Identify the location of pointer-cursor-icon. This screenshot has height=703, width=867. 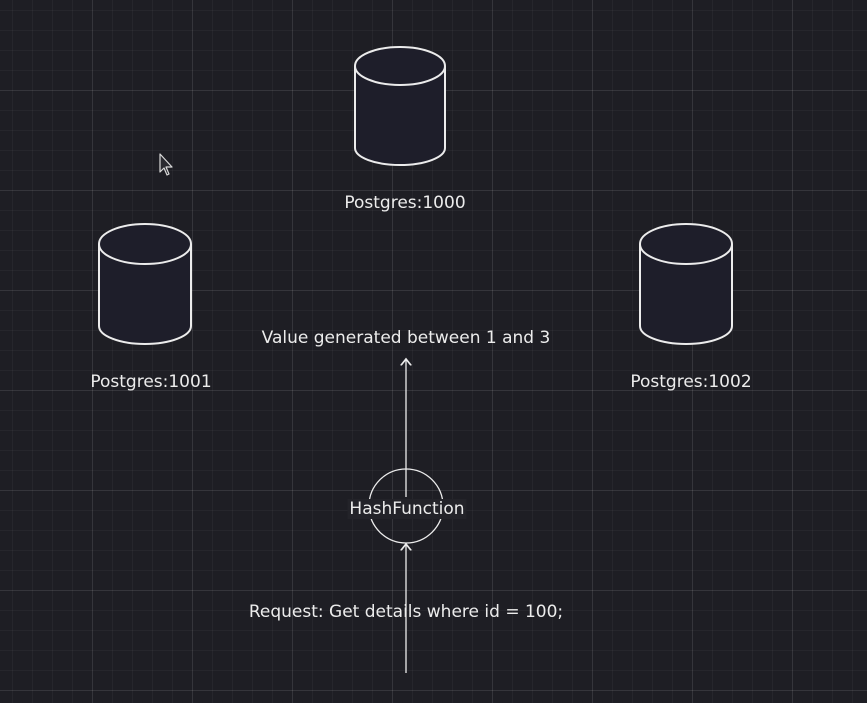
(166, 164).